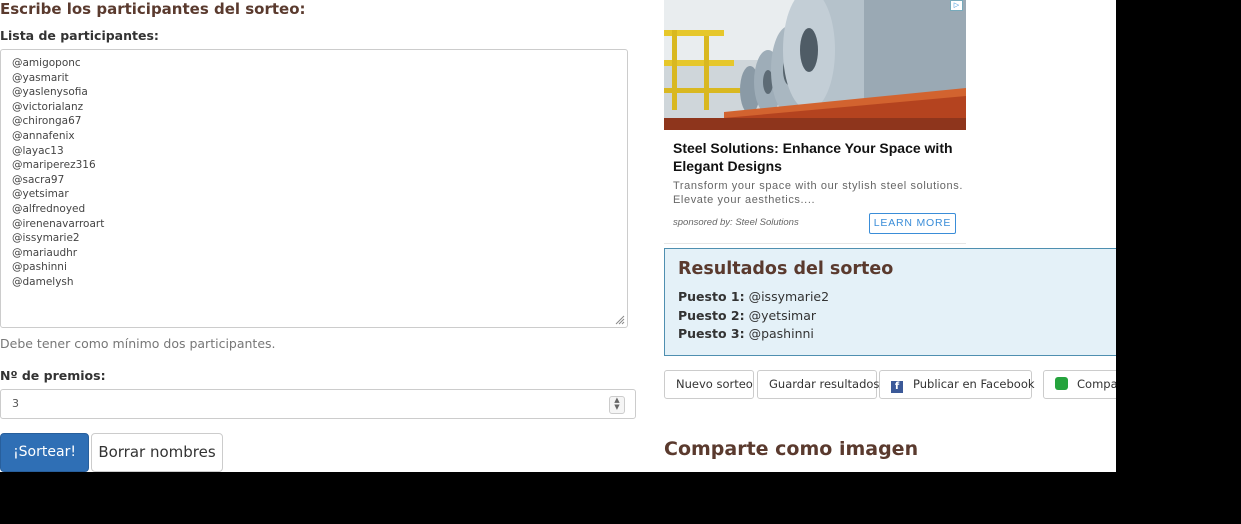 The image size is (1241, 524). Describe the element at coordinates (782, 315) in the screenshot. I see `result-value: @yetsimar` at that location.